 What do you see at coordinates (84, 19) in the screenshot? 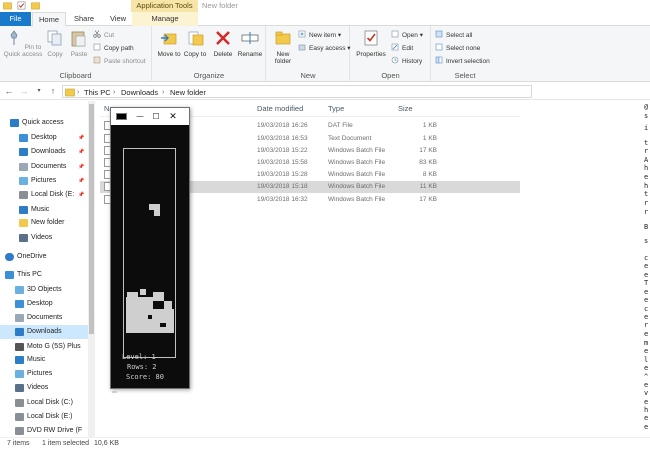
I see `tab-share: Share` at bounding box center [84, 19].